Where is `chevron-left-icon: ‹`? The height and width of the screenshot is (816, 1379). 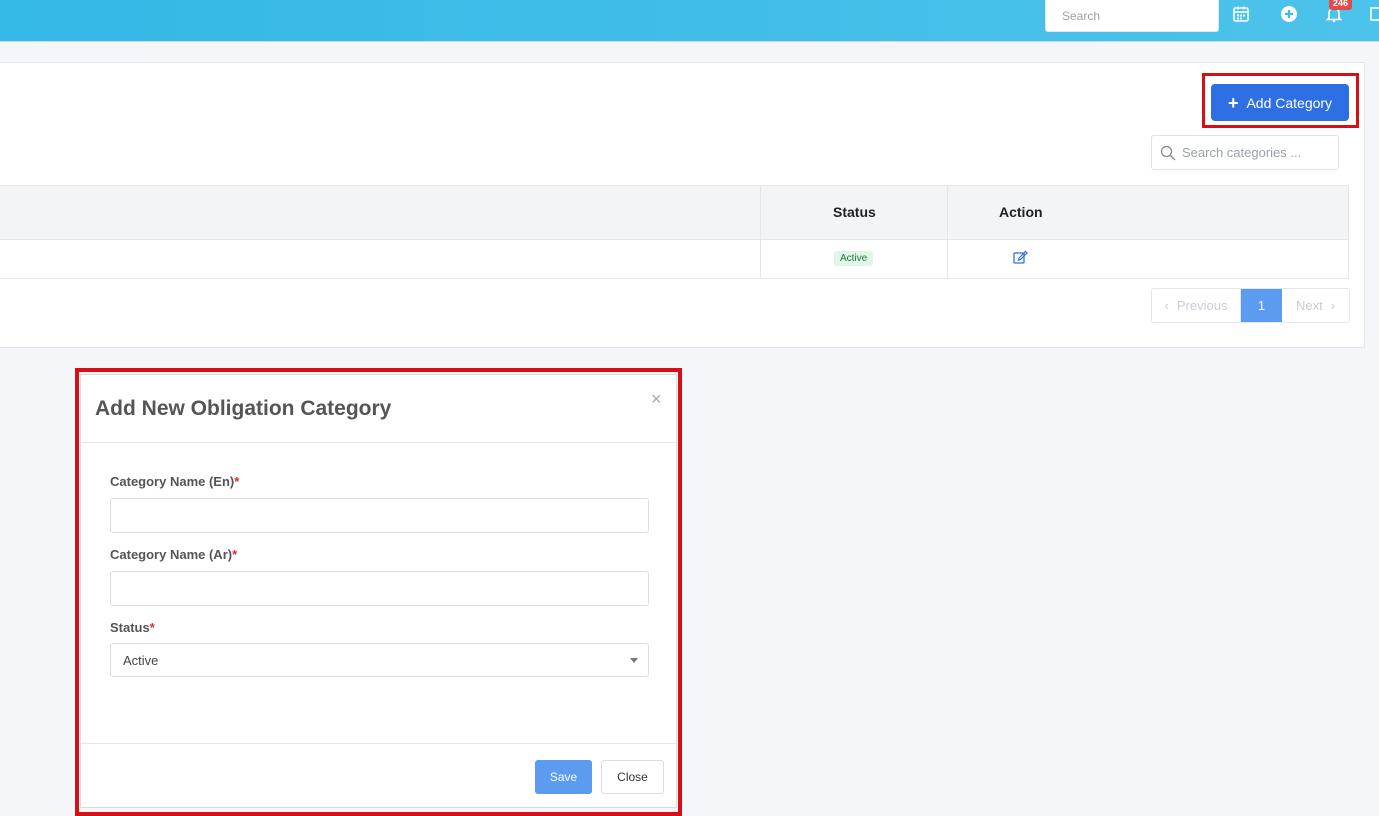
chevron-left-icon: ‹ is located at coordinates (1166, 305).